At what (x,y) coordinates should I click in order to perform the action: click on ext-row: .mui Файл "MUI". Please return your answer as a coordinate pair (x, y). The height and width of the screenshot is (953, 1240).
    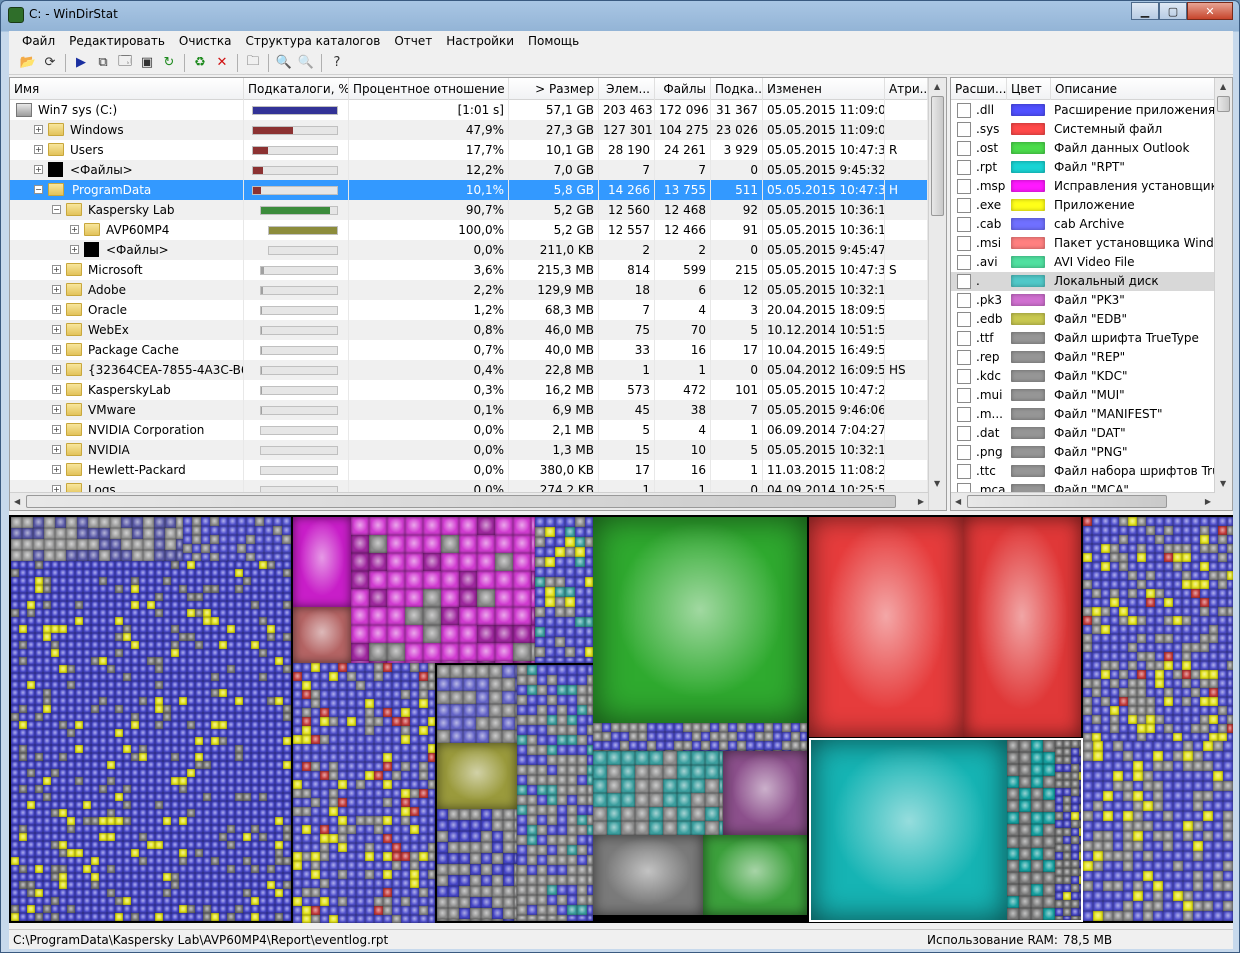
    Looking at the image, I should click on (1083, 395).